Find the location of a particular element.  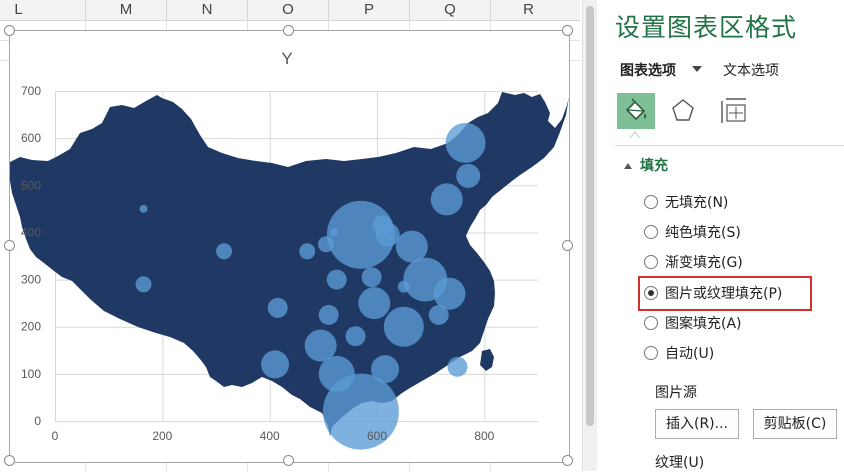

column-header-row: L M N O P Q R is located at coordinates (290, 10).